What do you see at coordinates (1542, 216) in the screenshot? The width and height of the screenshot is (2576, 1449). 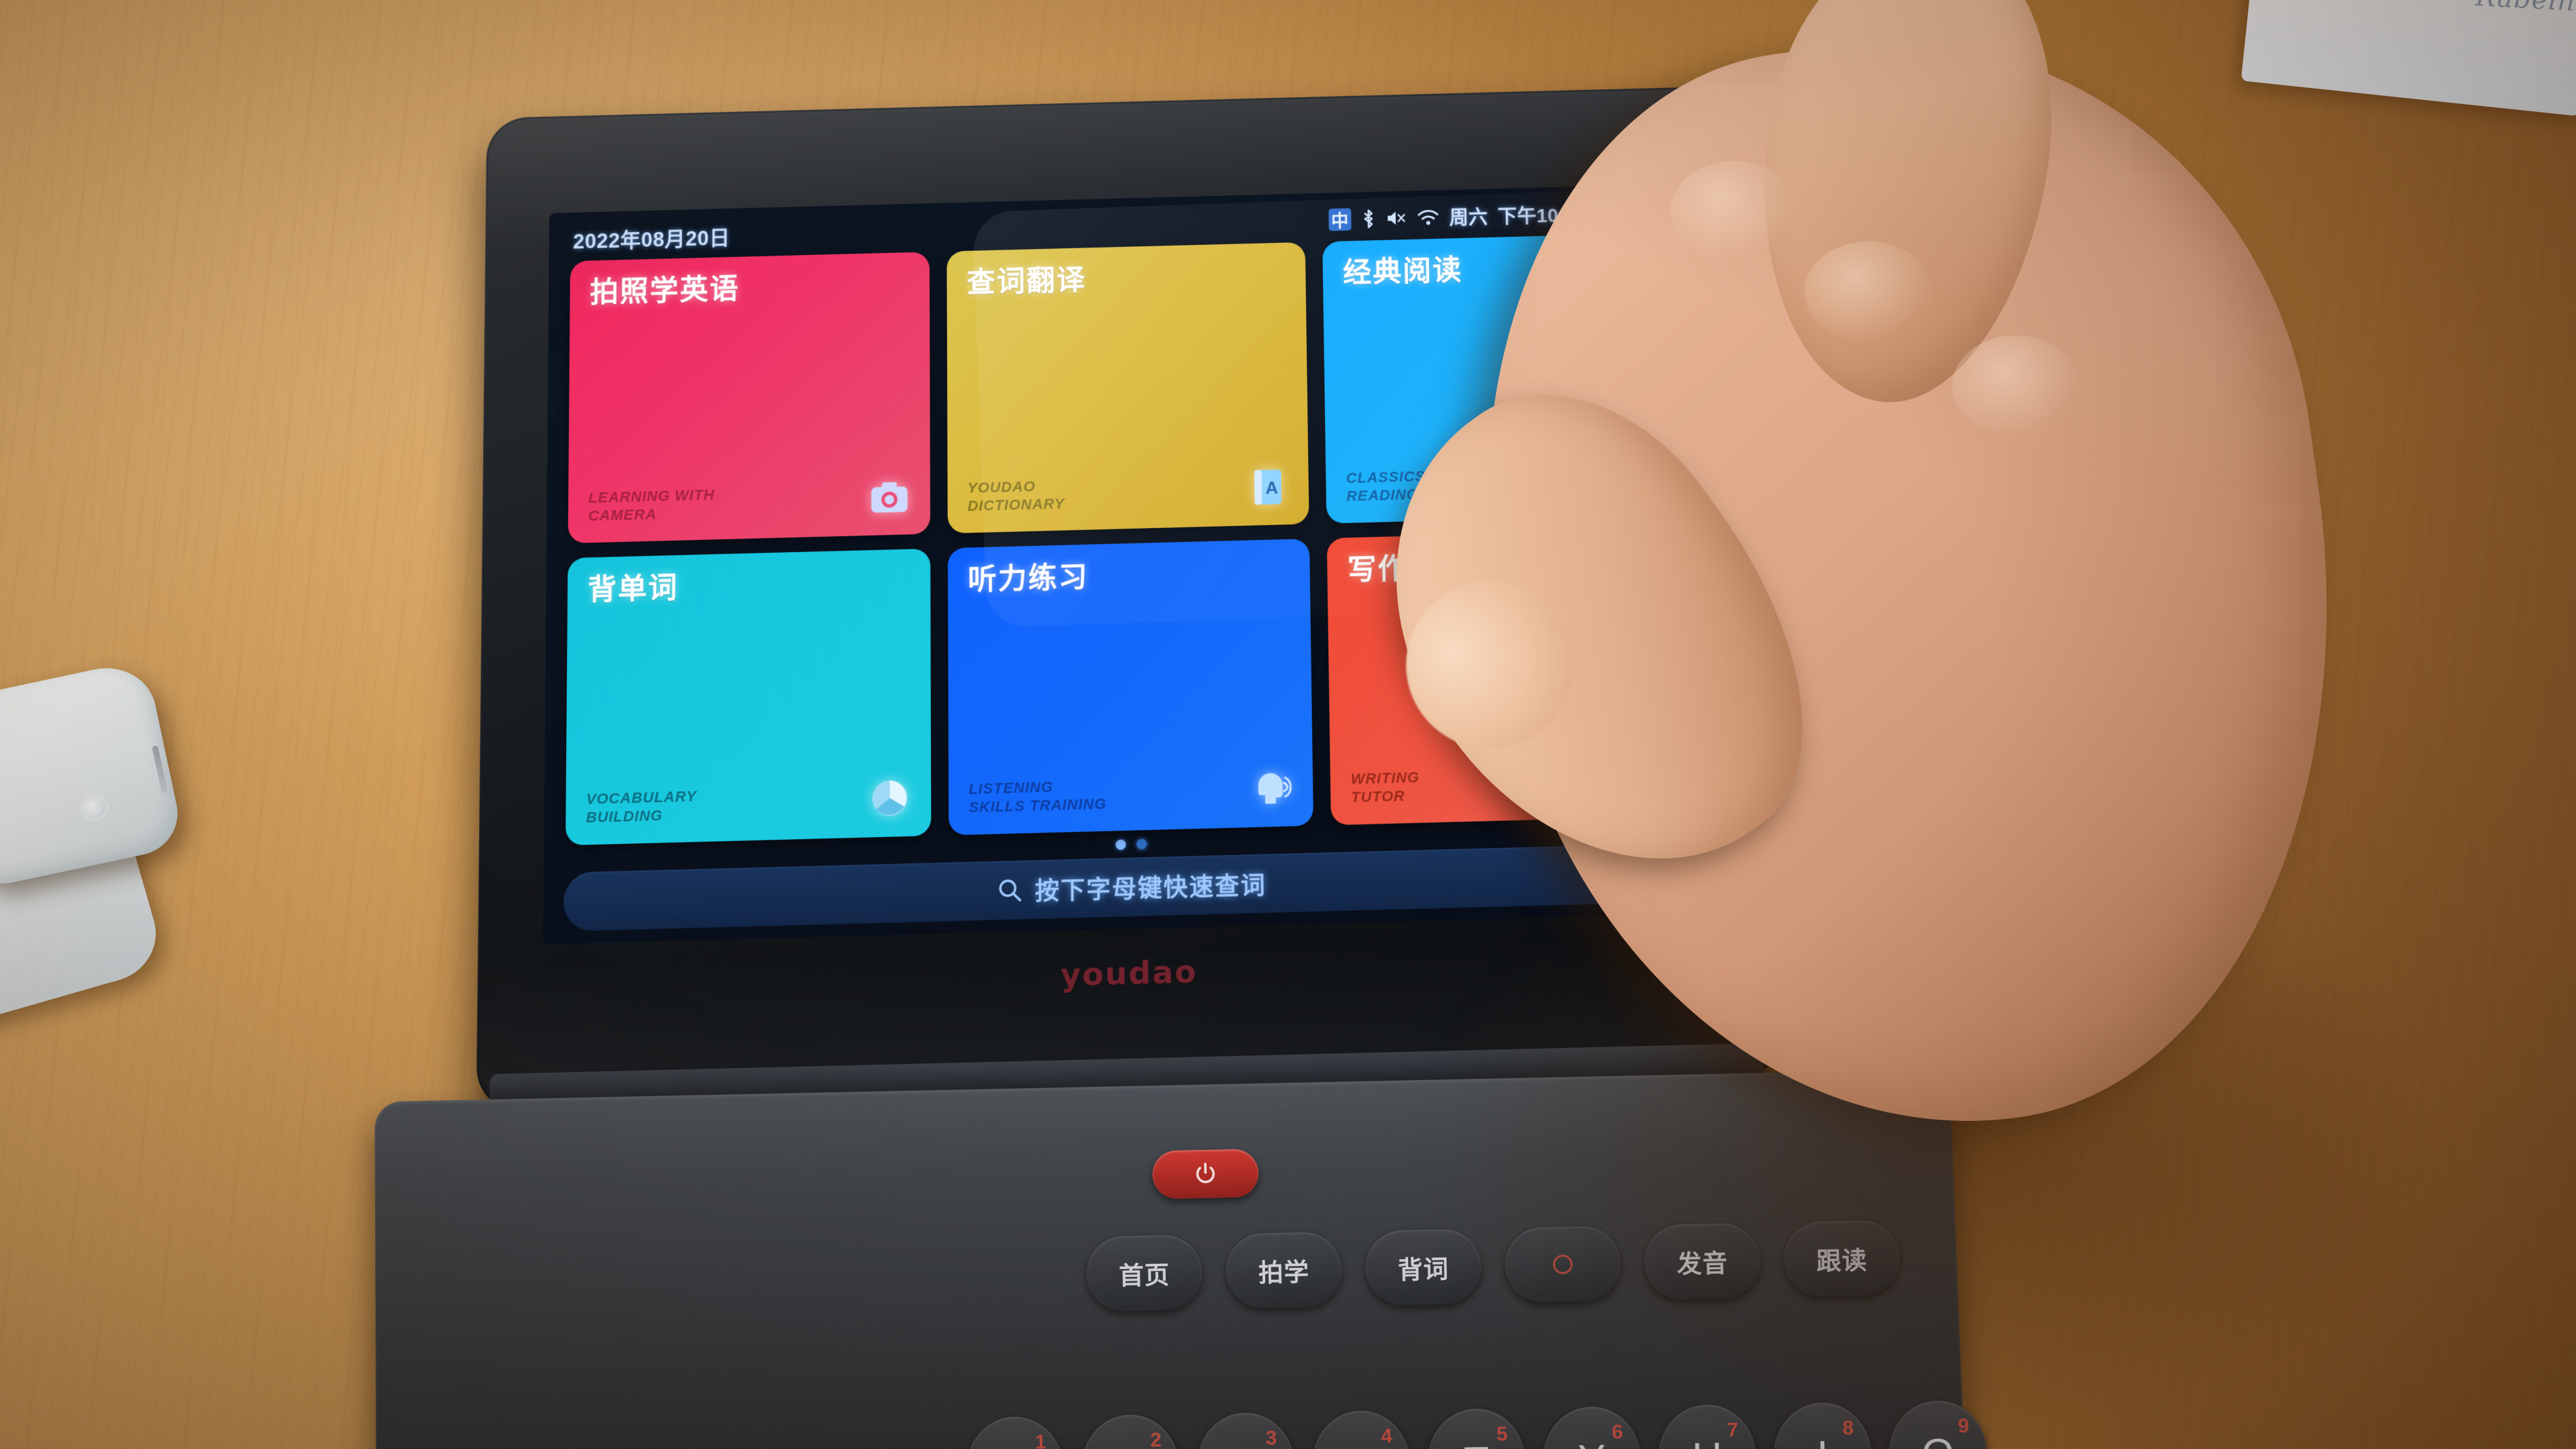 I see `status-time: 下午10:03` at bounding box center [1542, 216].